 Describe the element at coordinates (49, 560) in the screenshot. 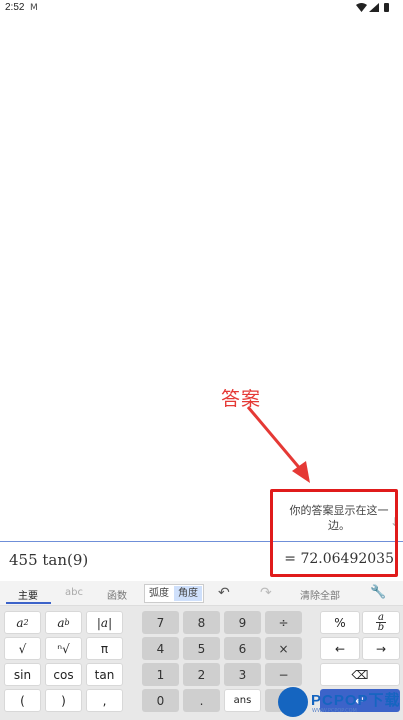

I see `expression-text: 455 tan(9)` at that location.